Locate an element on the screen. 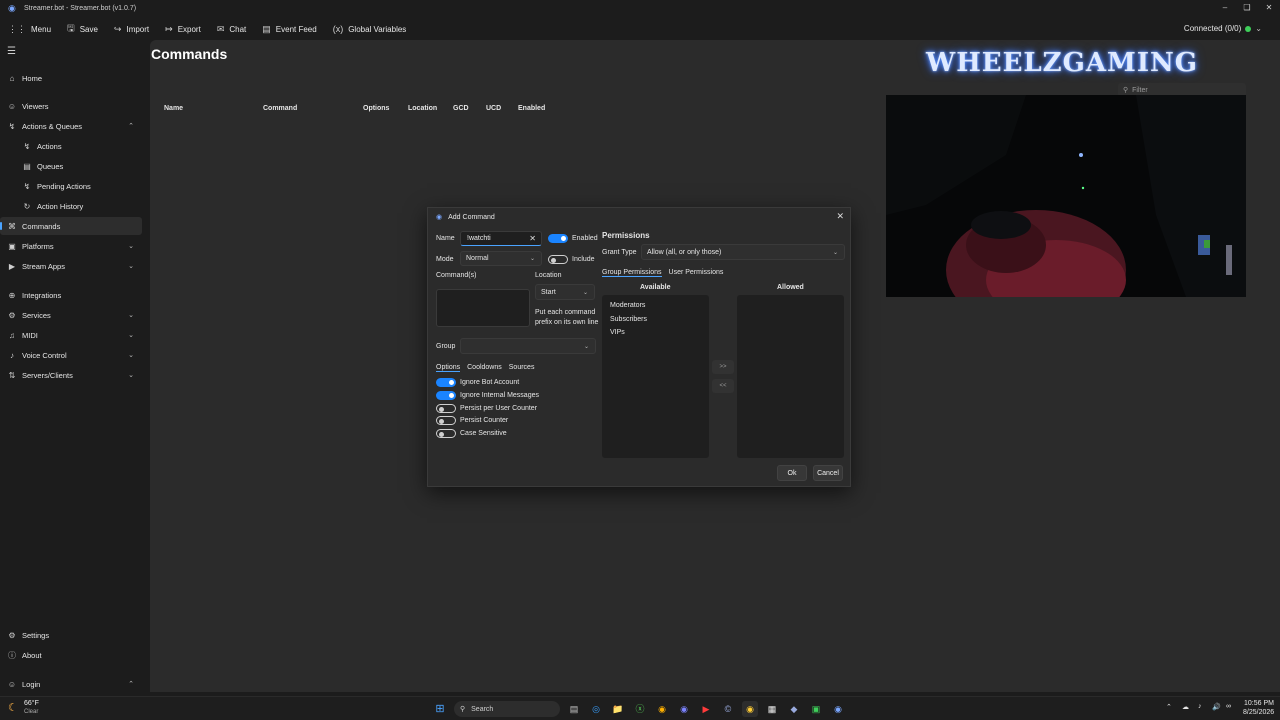  clock-time: 10:56 PM is located at coordinates (1259, 703).